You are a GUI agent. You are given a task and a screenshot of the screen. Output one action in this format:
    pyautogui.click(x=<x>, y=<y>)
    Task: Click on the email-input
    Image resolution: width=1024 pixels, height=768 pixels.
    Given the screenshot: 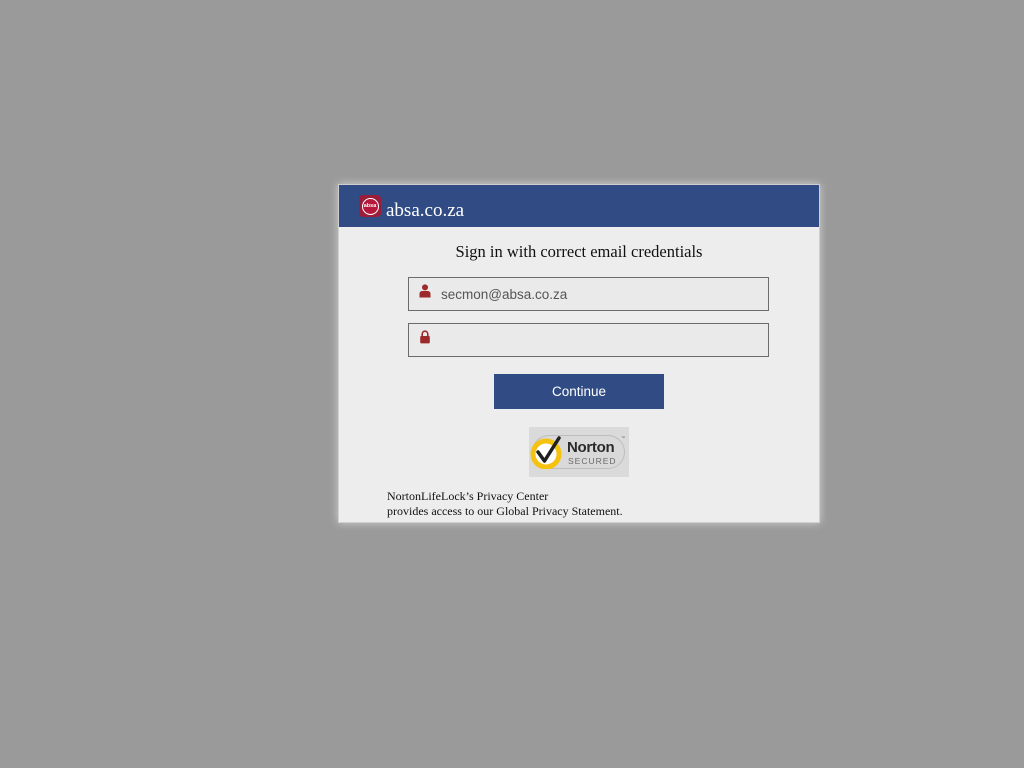 What is the action you would take?
    pyautogui.click(x=601, y=294)
    